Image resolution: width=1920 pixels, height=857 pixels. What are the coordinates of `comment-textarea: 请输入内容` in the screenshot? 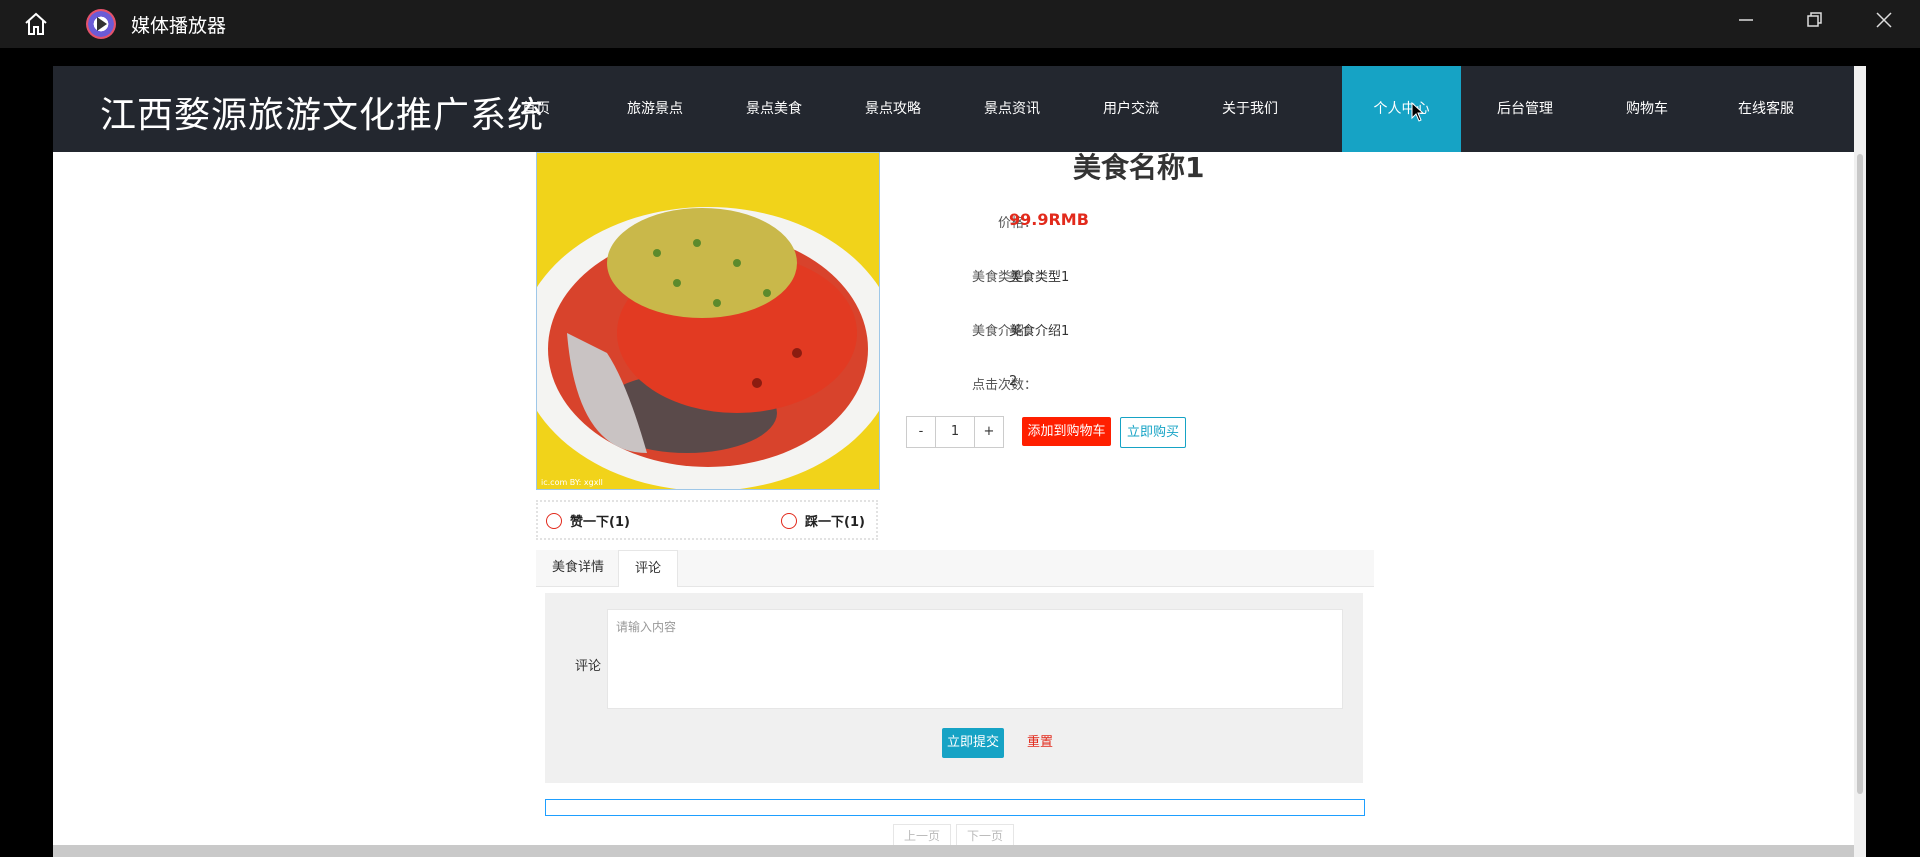 It's located at (975, 659).